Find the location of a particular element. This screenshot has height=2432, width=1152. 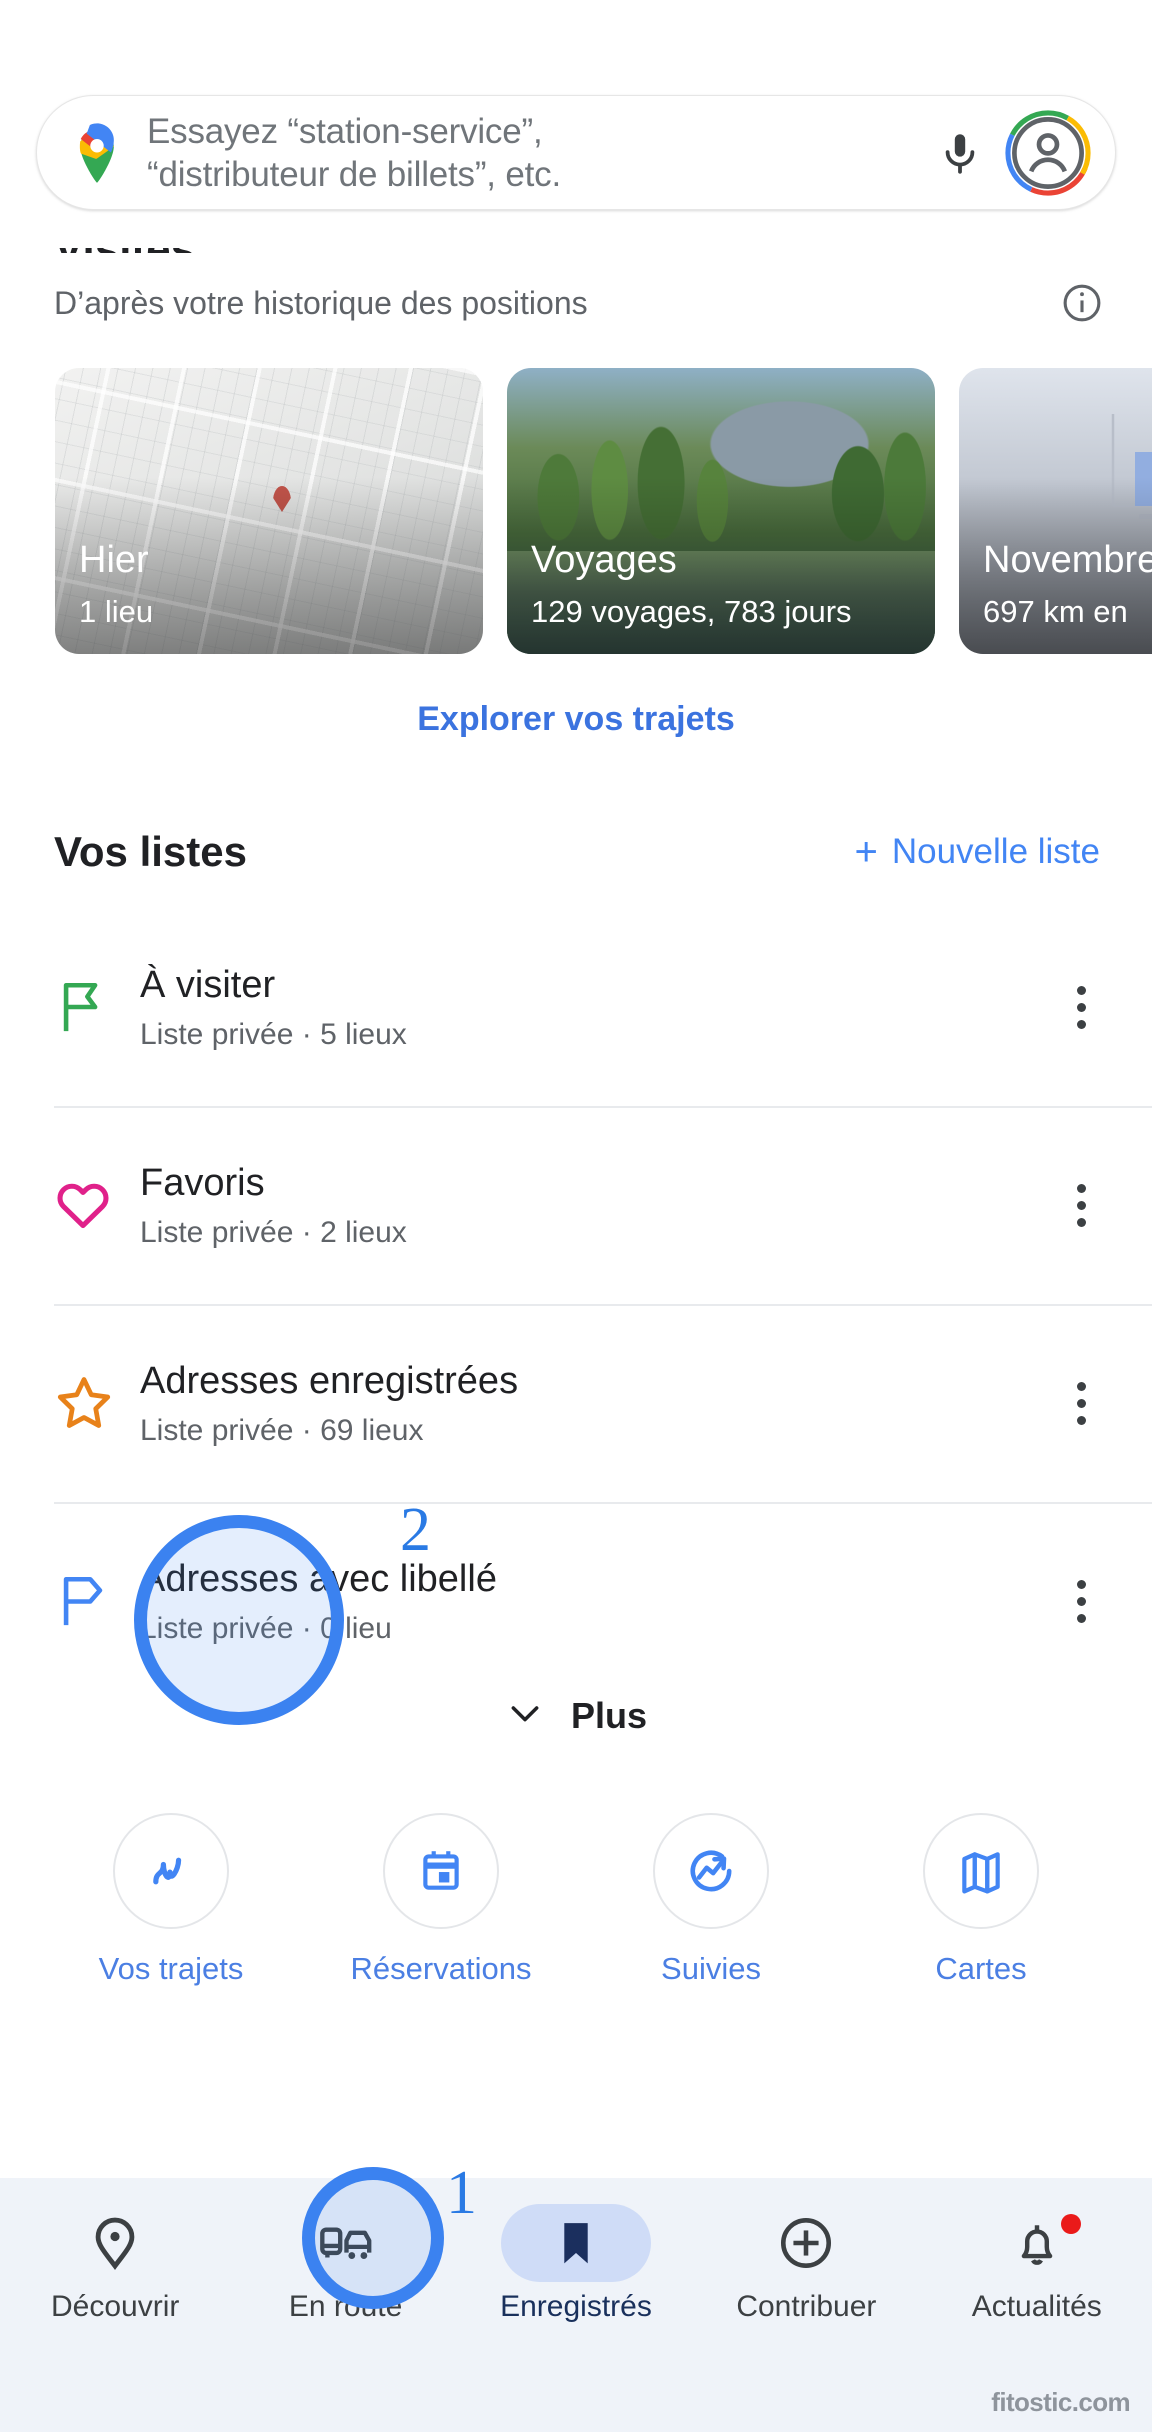

green-flag-icon is located at coordinates (89, 1007).